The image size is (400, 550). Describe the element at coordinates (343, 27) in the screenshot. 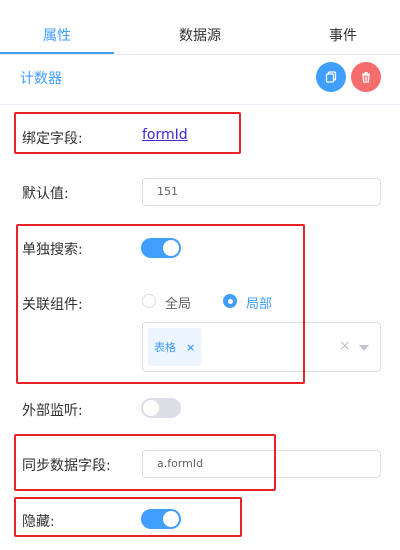

I see `tab-events: 事件` at that location.